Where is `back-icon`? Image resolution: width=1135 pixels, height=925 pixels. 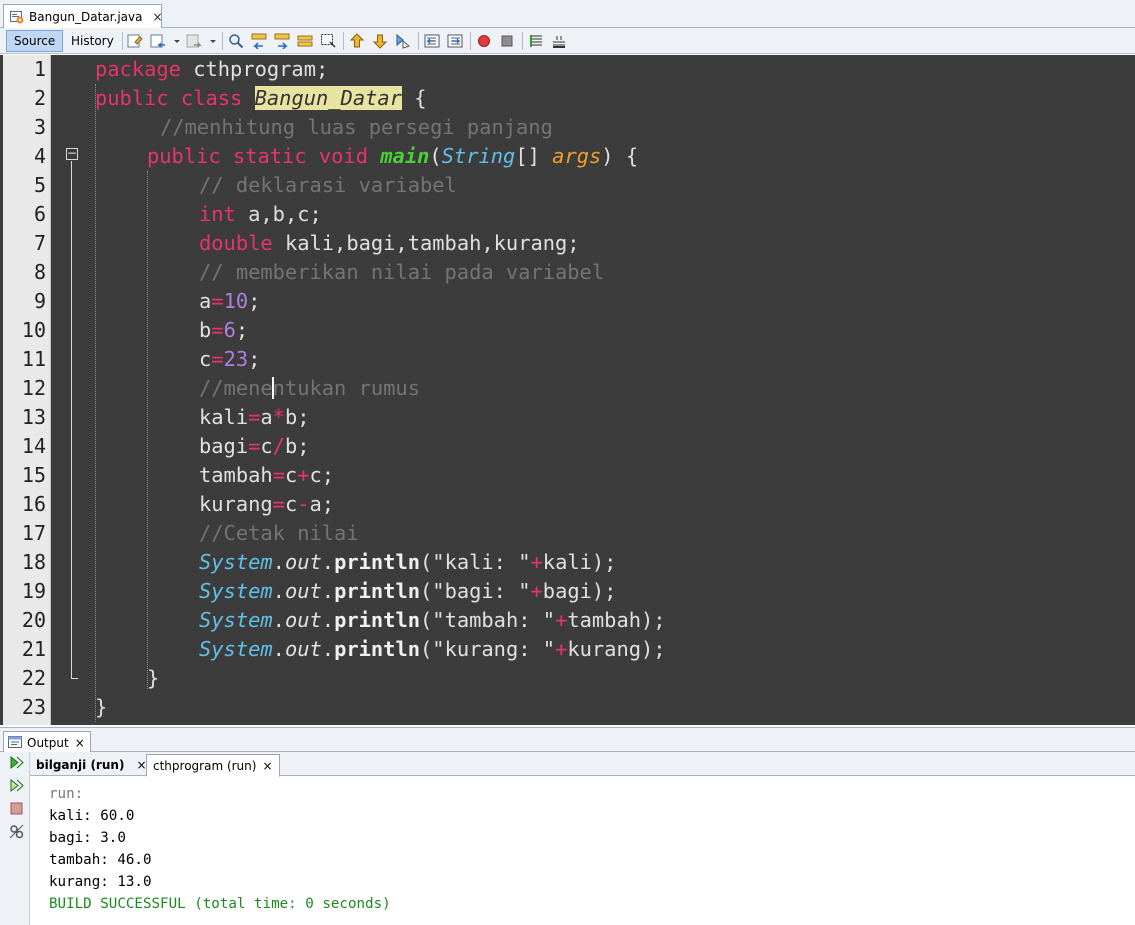
back-icon is located at coordinates (158, 41).